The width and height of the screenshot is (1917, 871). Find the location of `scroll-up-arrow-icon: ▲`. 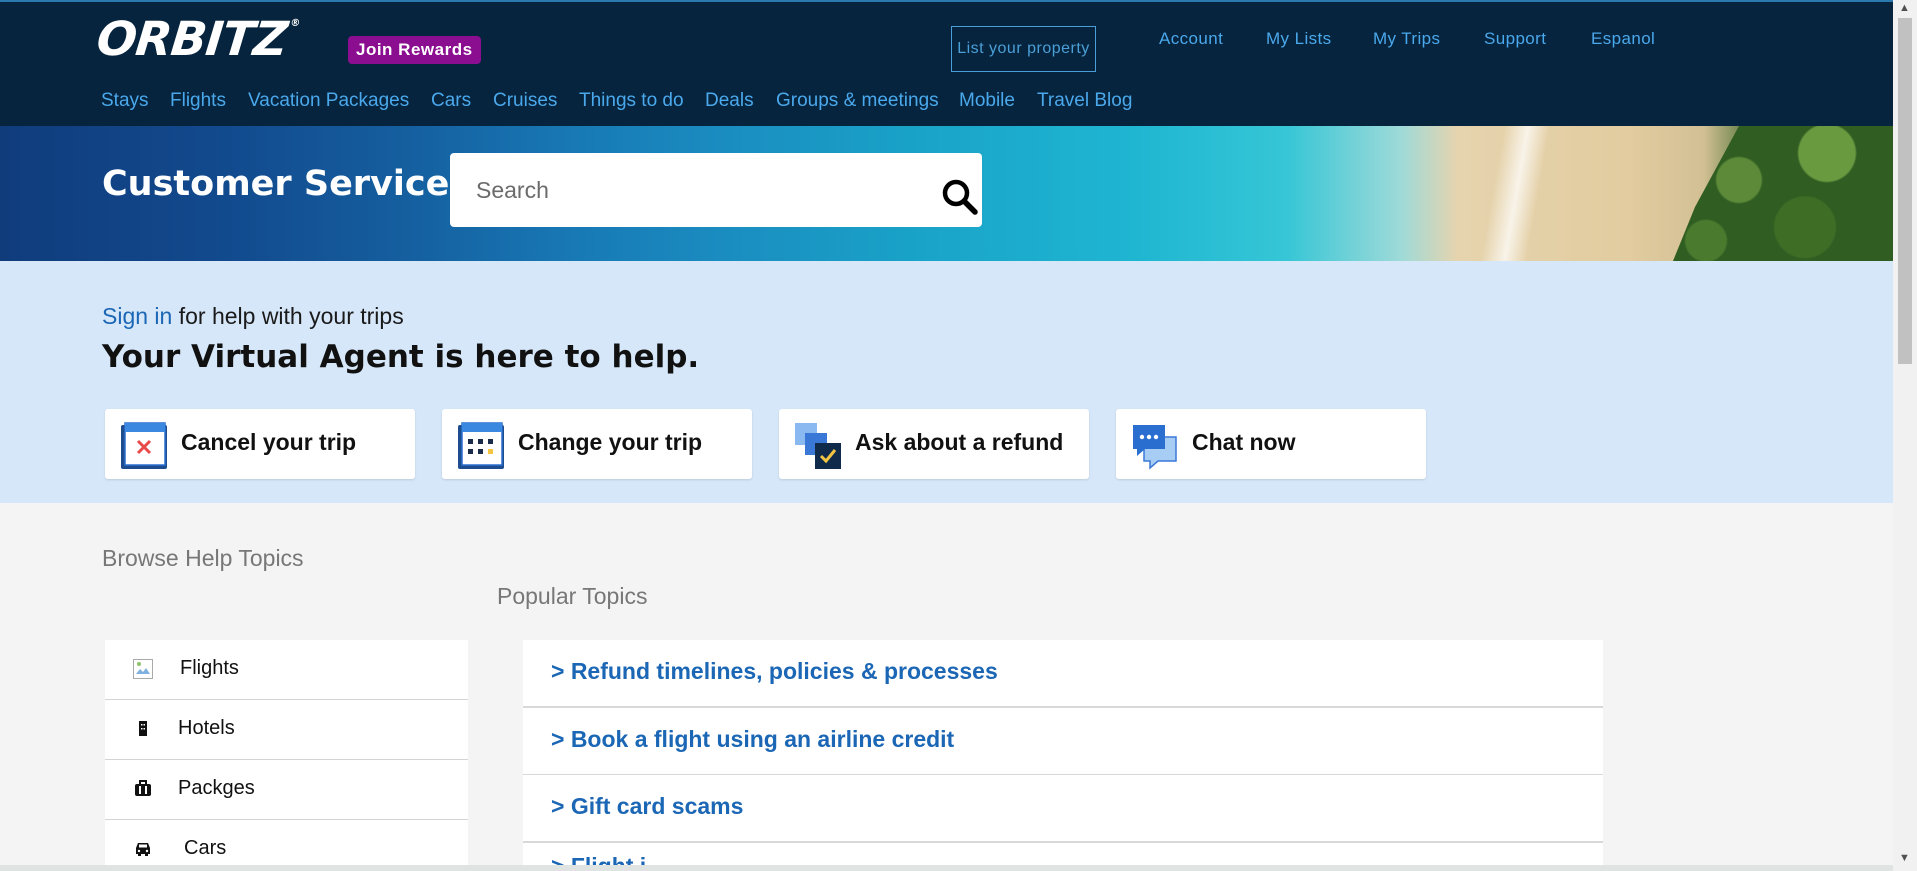

scroll-up-arrow-icon: ▲ is located at coordinates (1904, 8).